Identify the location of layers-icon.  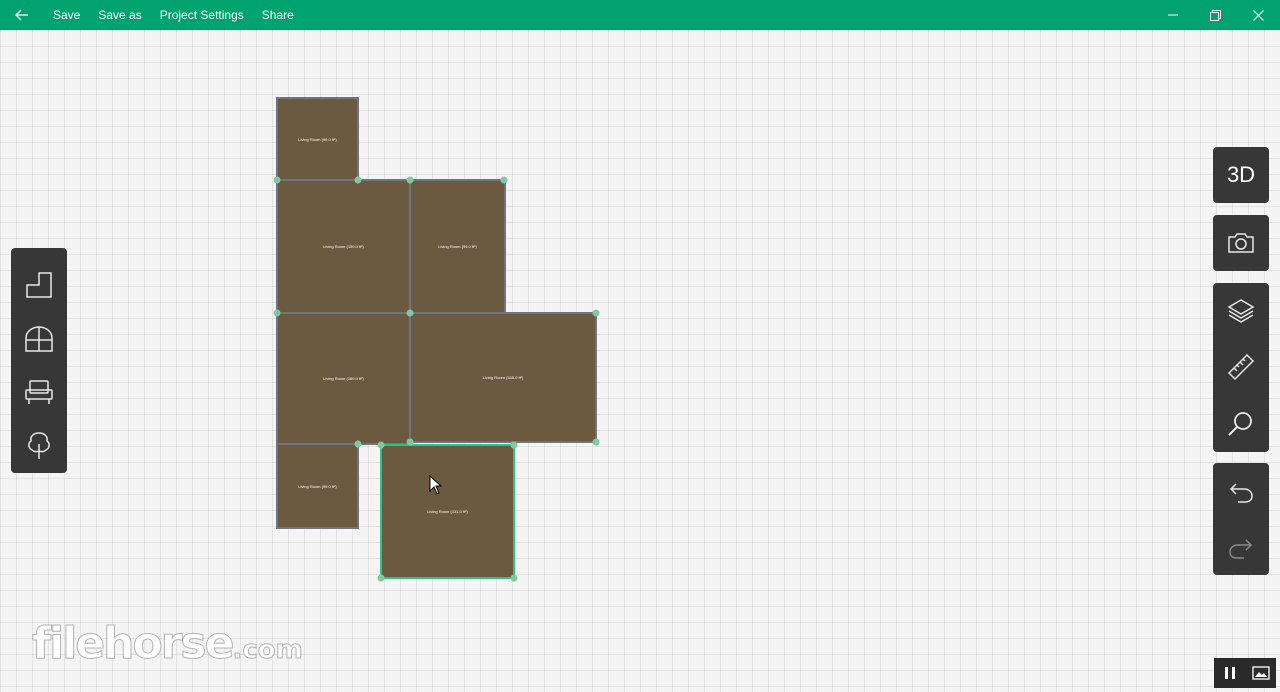
(1241, 311).